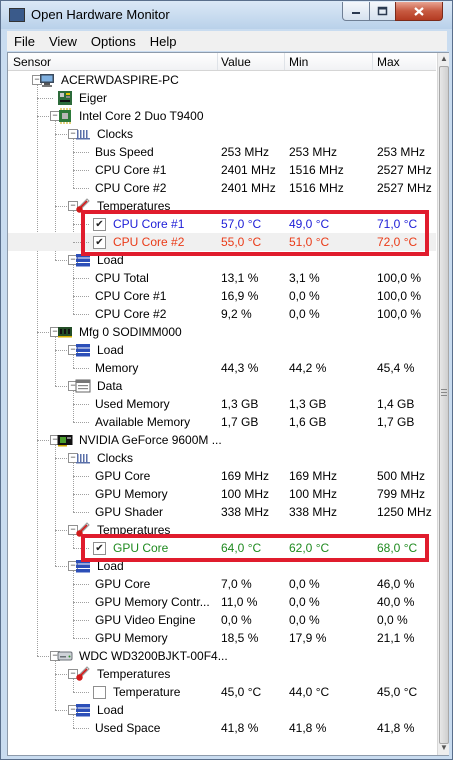 The height and width of the screenshot is (760, 453). I want to click on column-min: Min, so click(298, 62).